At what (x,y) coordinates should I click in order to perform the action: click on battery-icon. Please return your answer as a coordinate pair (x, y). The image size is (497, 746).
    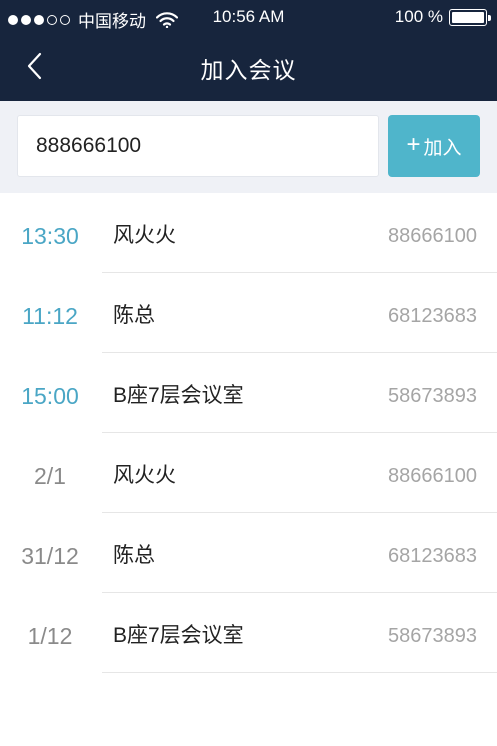
    Looking at the image, I should click on (470, 17).